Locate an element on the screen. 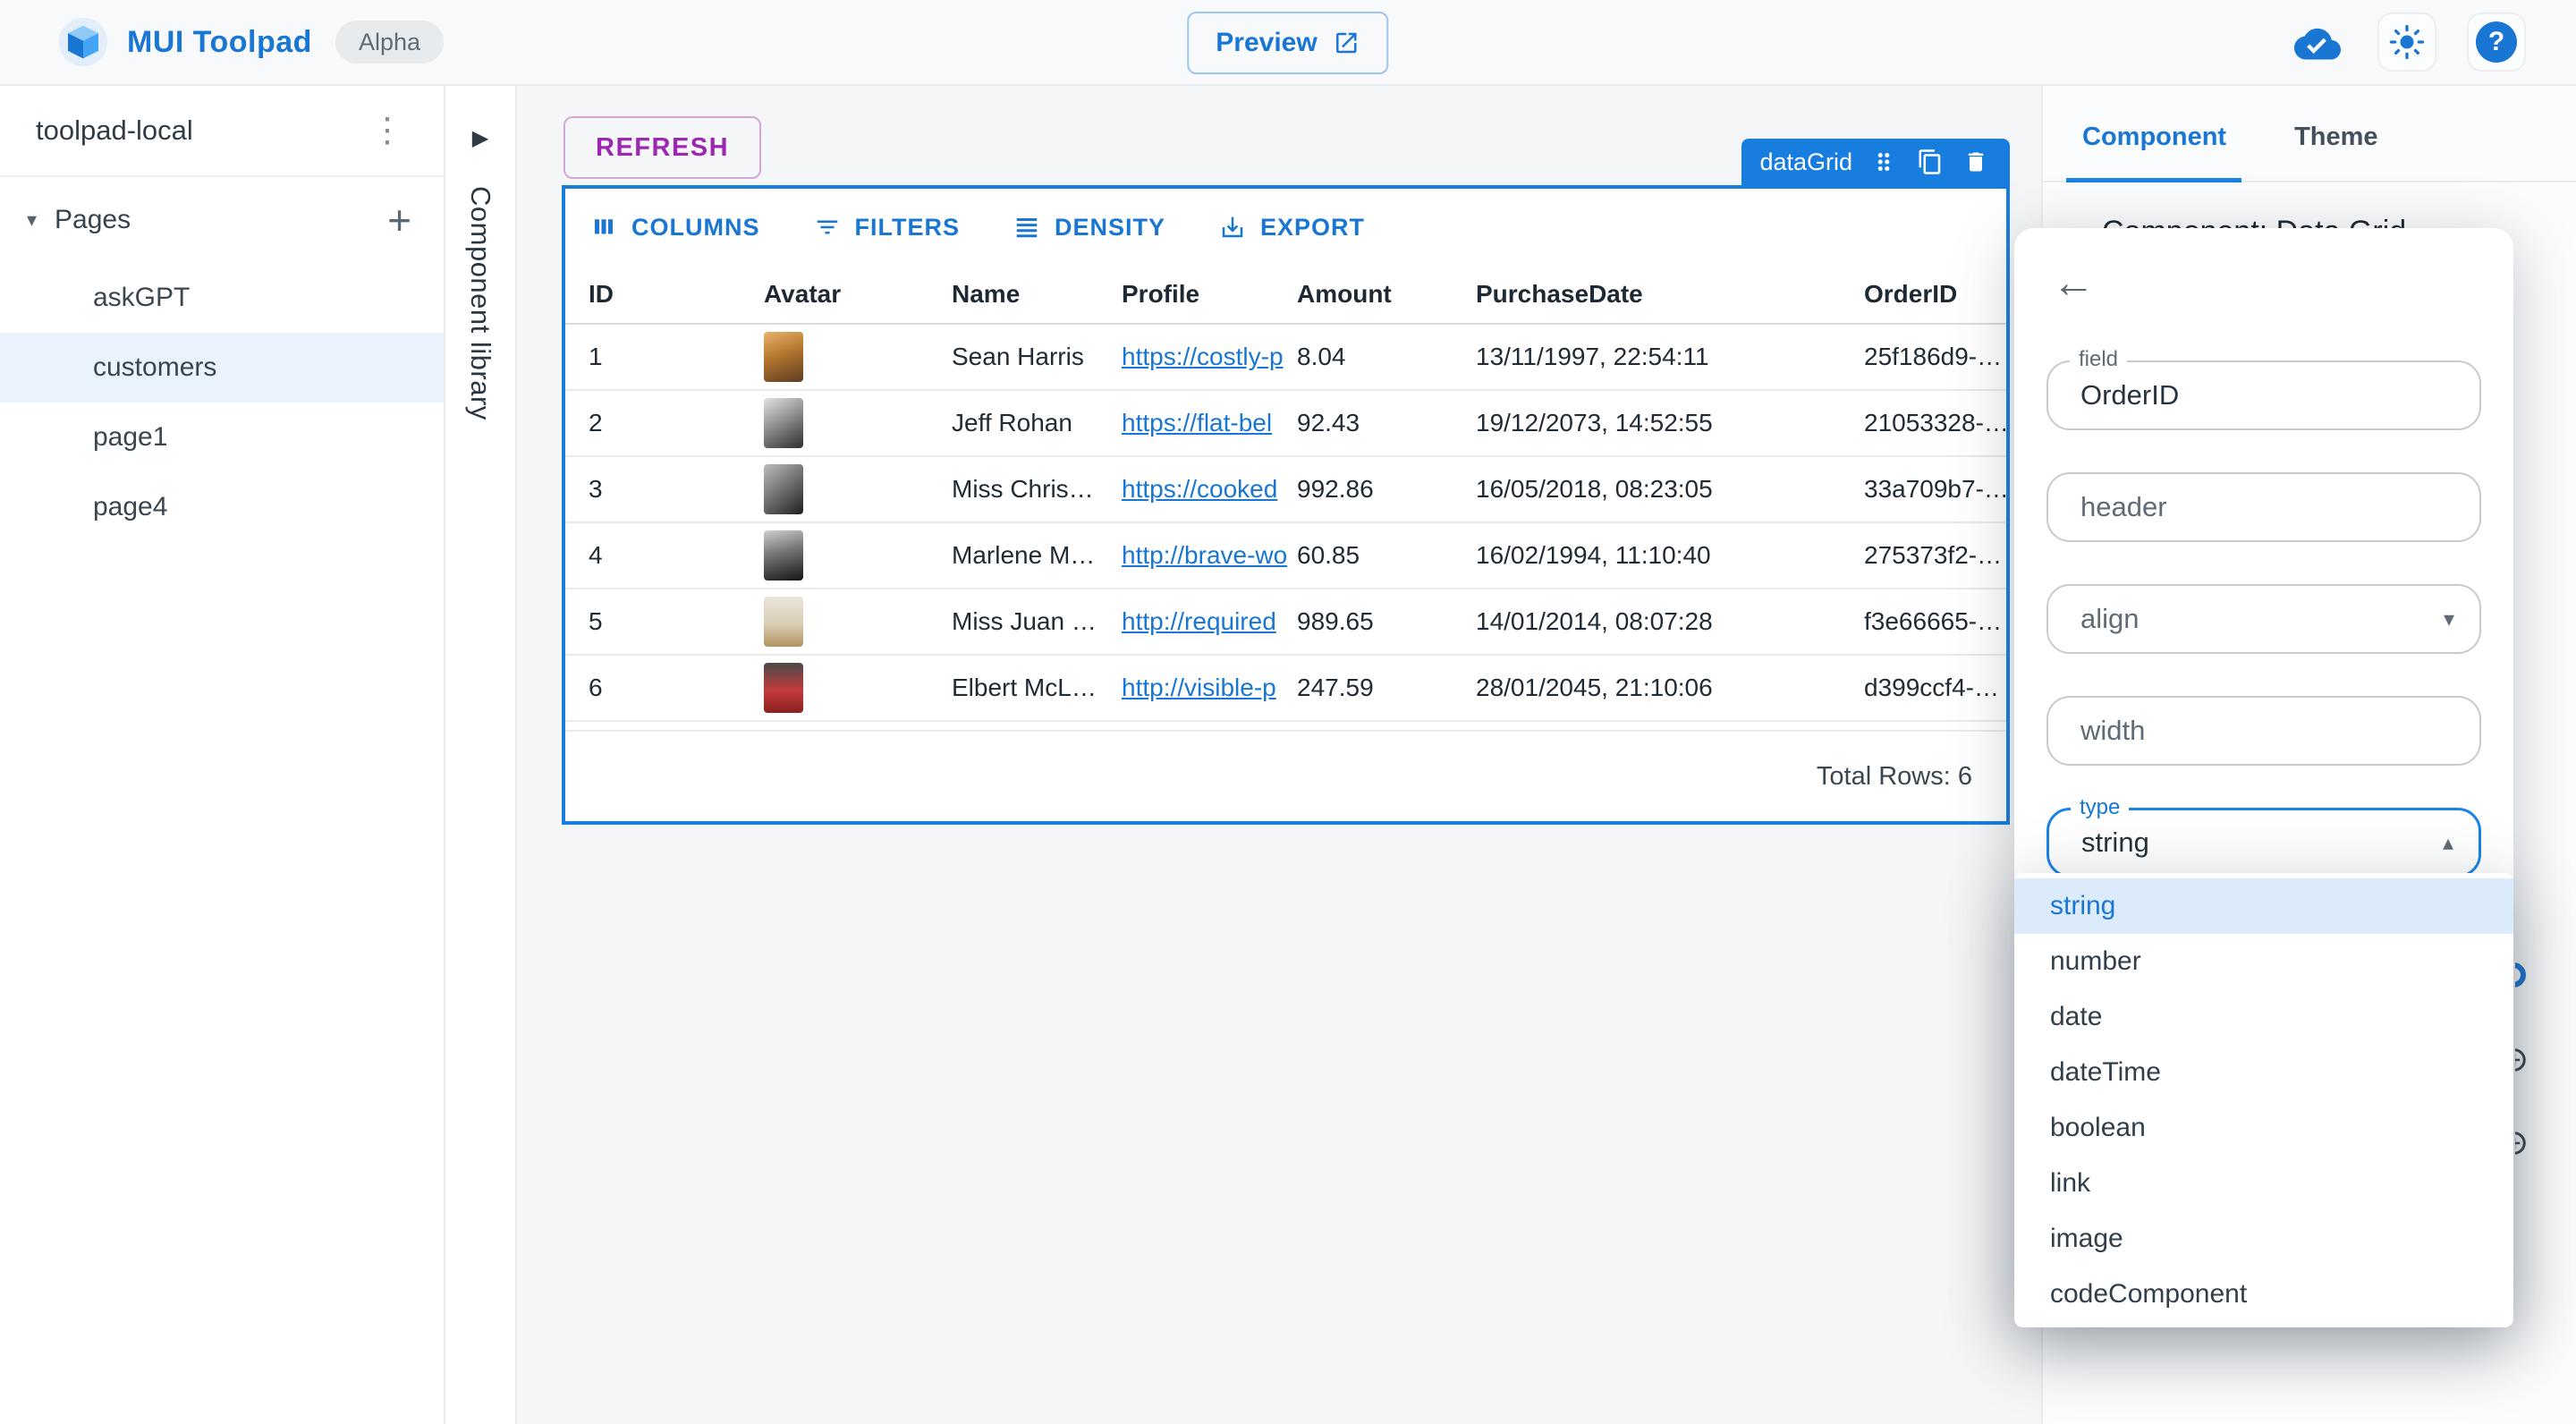 The image size is (2576, 1424). sidebar-page-item: askGPT is located at coordinates (222, 298).